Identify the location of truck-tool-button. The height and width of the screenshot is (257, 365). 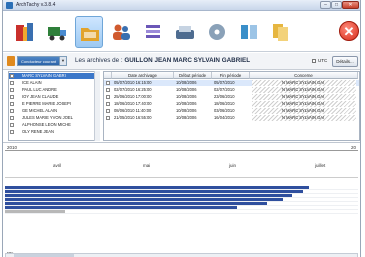
(57, 32).